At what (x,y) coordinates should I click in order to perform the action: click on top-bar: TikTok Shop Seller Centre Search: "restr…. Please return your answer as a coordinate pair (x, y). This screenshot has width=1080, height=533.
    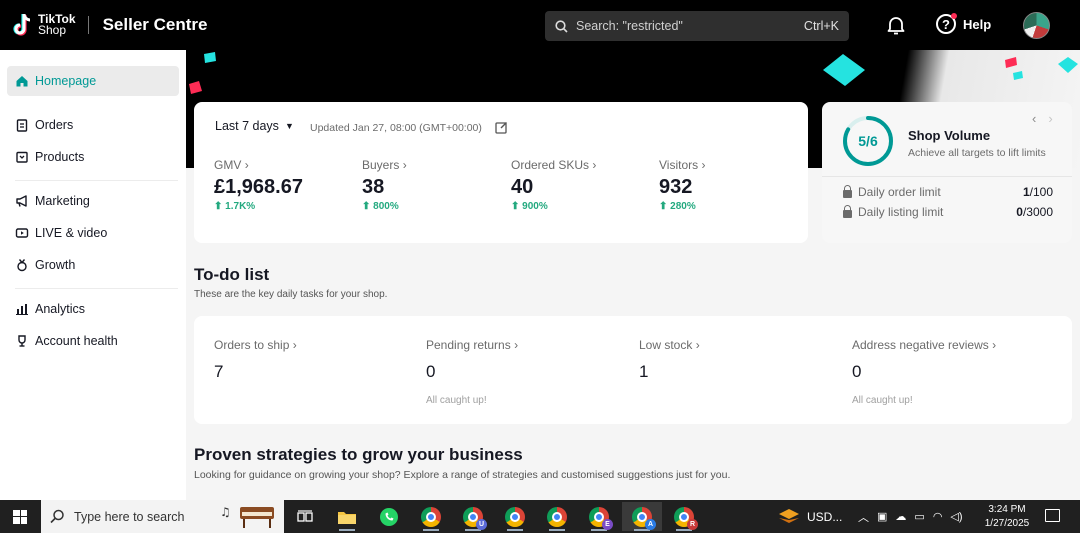
    Looking at the image, I should click on (540, 25).